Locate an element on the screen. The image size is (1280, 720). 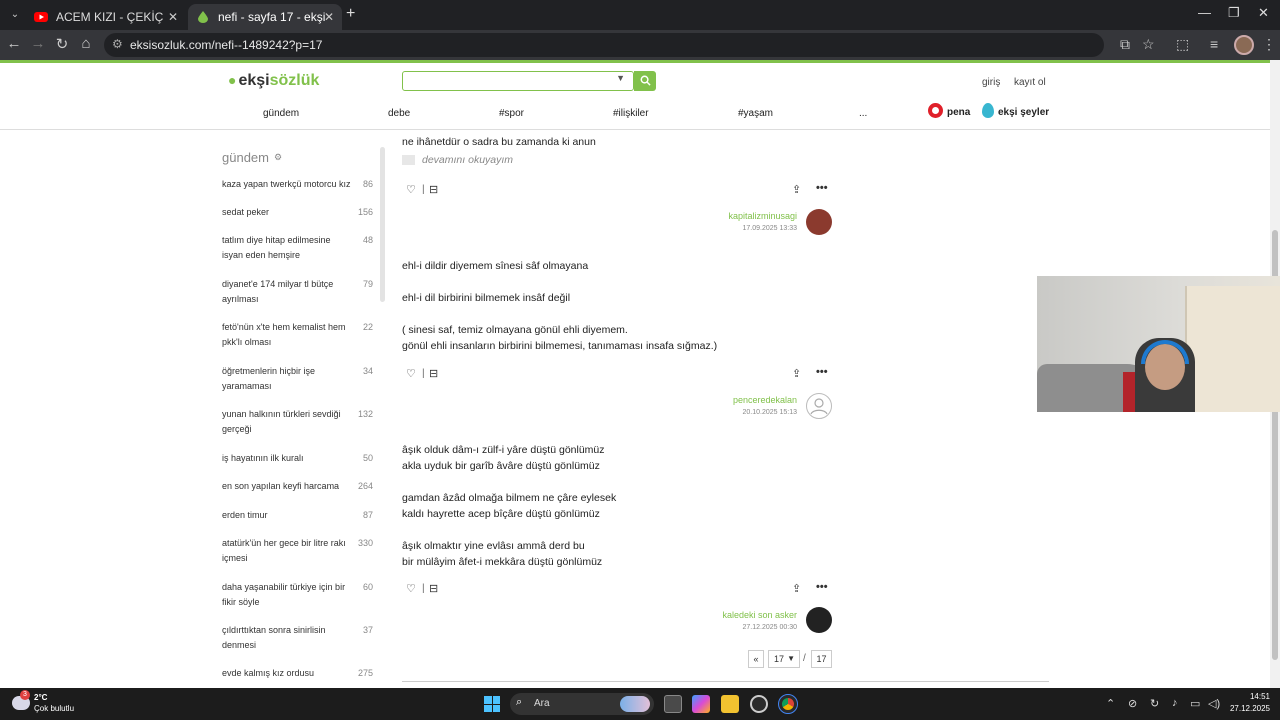
extensions-icon: ⬚ is located at coordinates (1182, 44).